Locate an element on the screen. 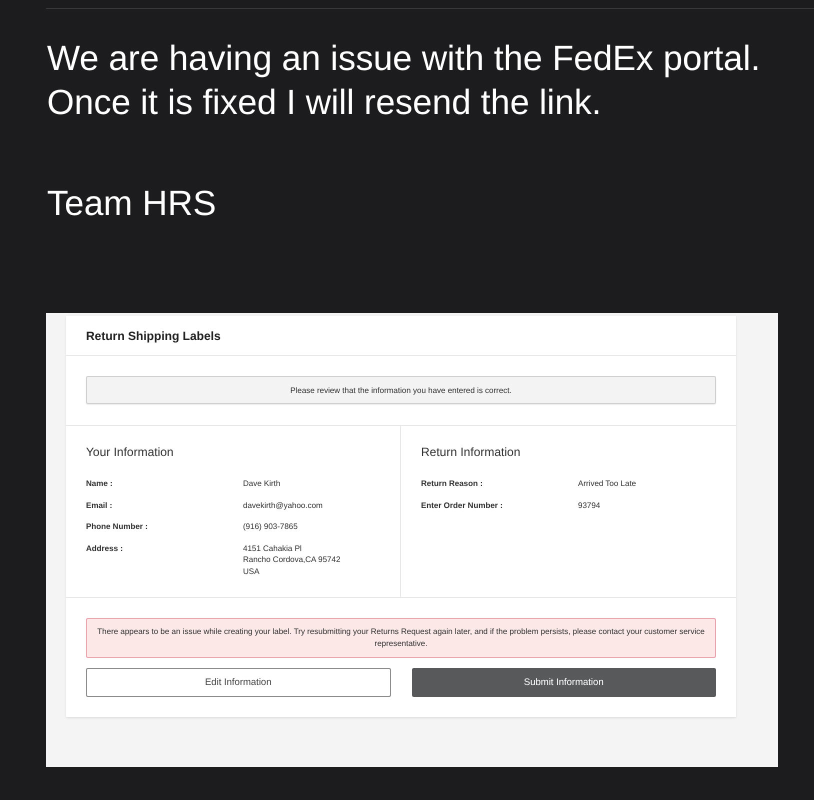 This screenshot has height=800, width=814. field-label: Enter Order Number : is located at coordinates (462, 505).